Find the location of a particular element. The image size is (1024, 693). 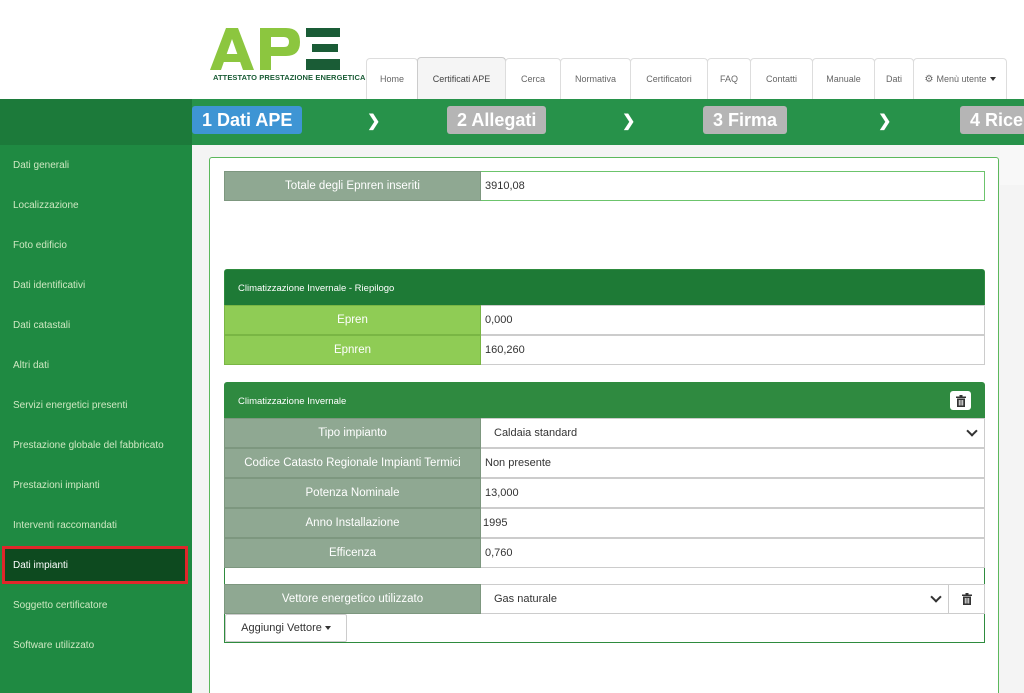

sidebar-item-foto-edificio: Foto edificio is located at coordinates (96, 245).